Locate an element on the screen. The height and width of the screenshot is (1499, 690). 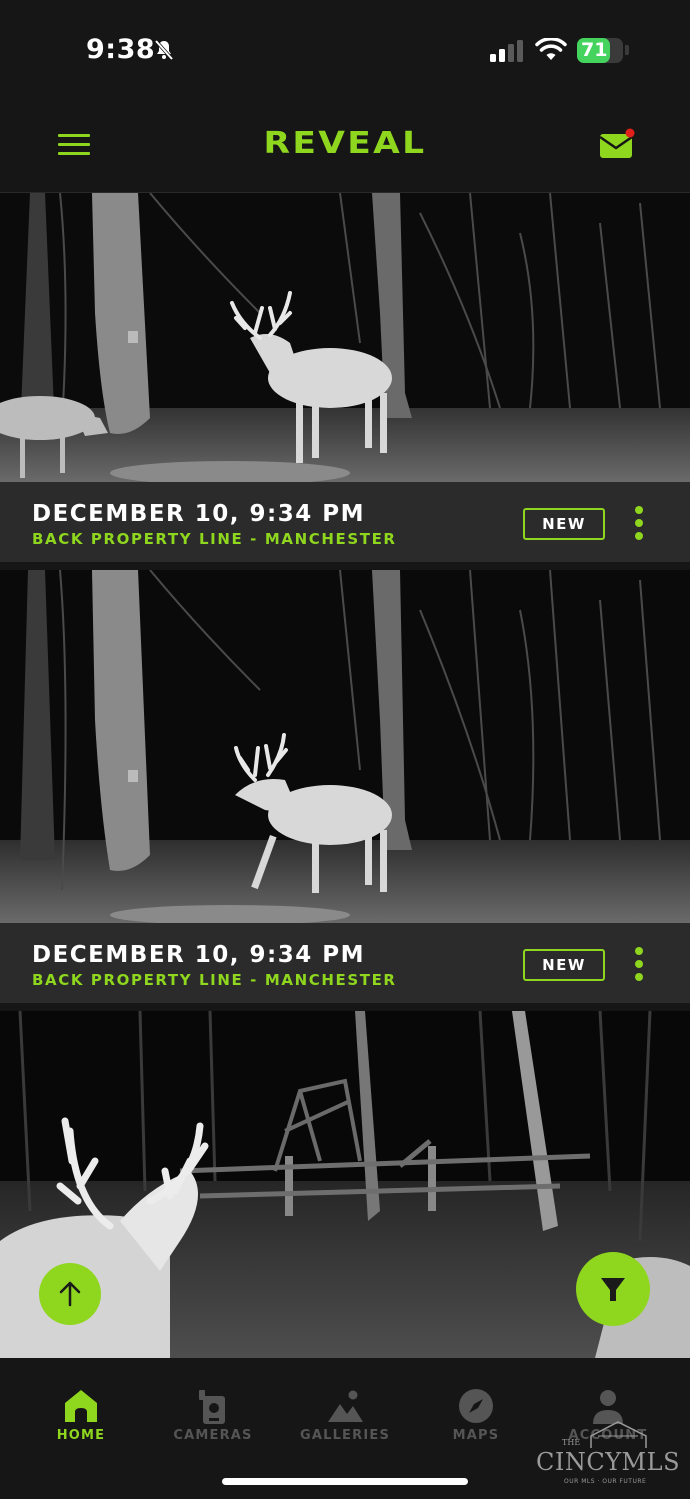
compass-icon is located at coordinates (476, 1406).